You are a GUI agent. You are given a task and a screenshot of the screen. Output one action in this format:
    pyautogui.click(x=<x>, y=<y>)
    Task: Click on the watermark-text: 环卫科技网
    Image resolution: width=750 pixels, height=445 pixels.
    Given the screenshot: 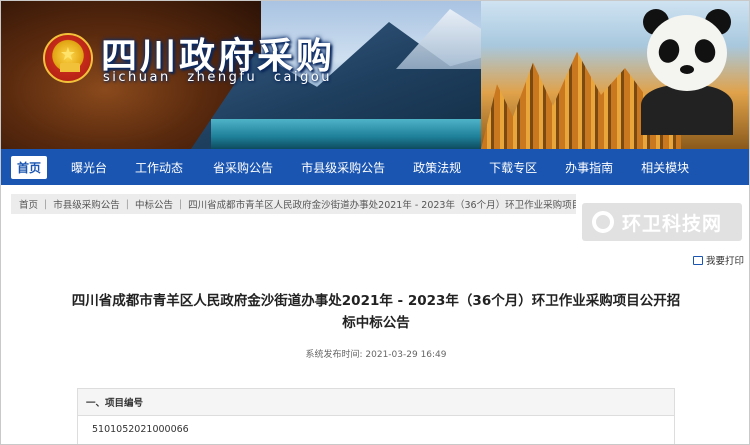 What is the action you would take?
    pyautogui.click(x=672, y=223)
    